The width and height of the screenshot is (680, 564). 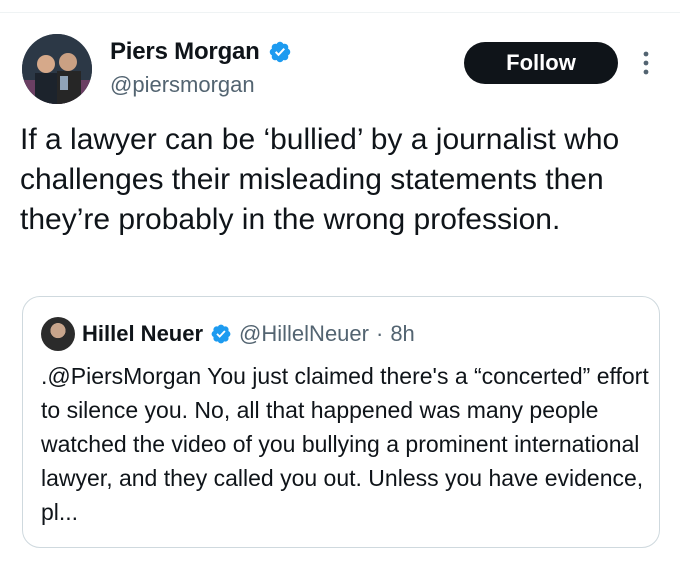 I want to click on verified-badge-icon, so click(x=279, y=52).